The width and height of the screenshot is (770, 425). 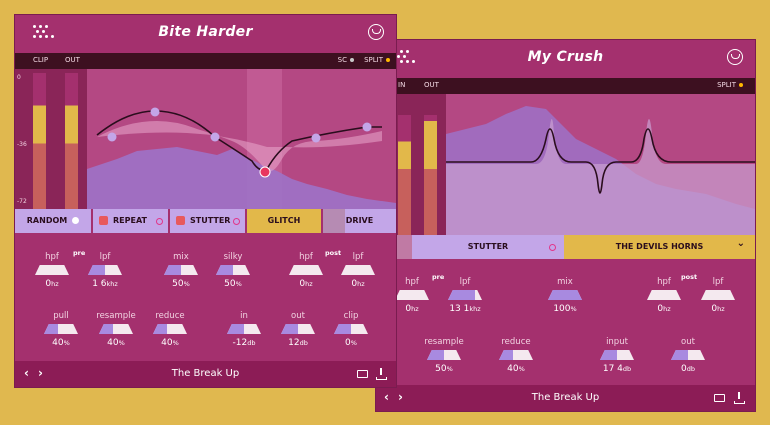 I want to click on silky-slider, so click(x=233, y=270).